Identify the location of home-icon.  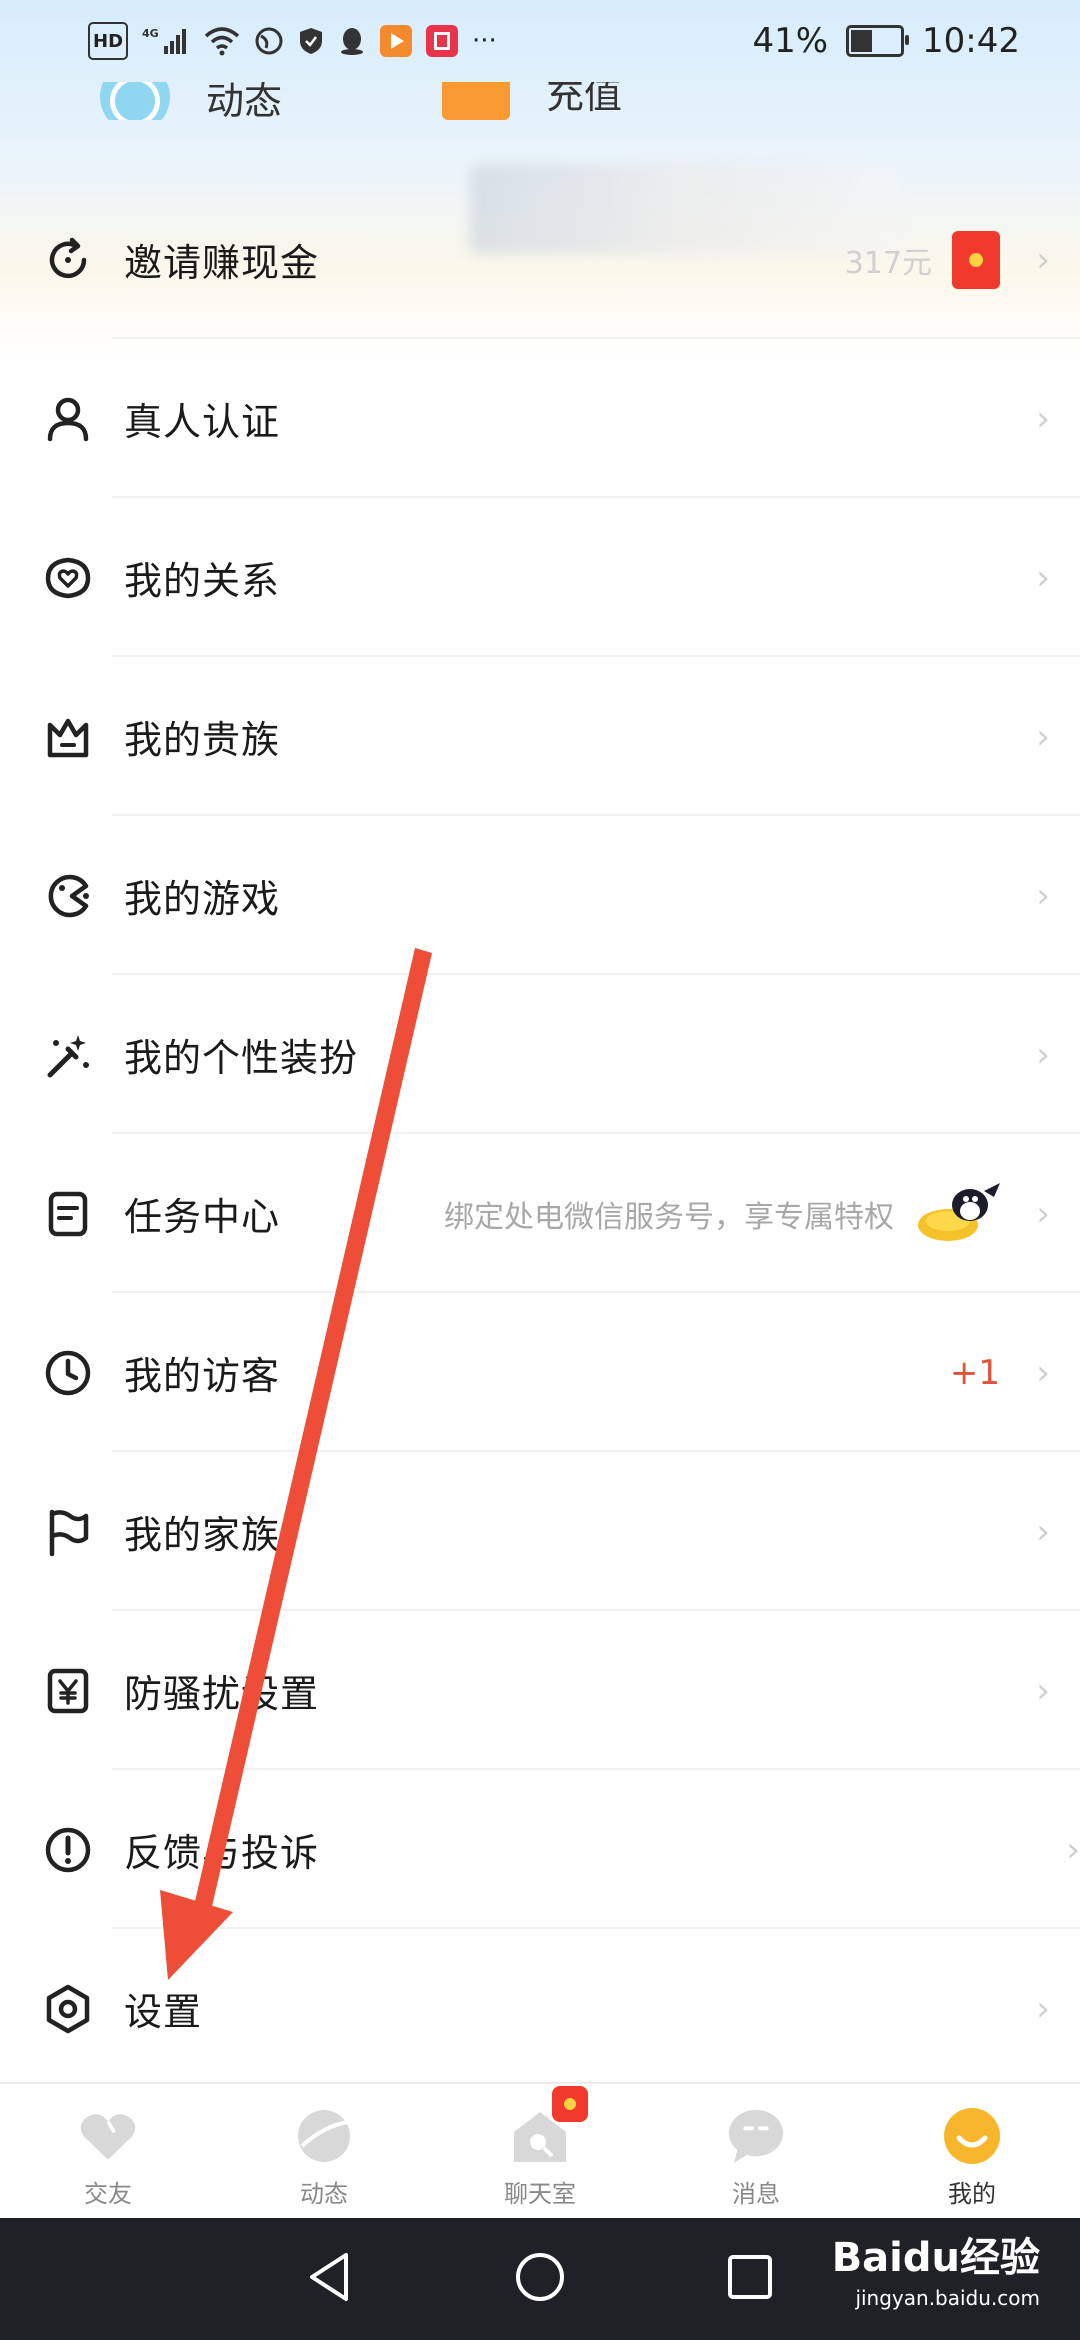
(540, 2279).